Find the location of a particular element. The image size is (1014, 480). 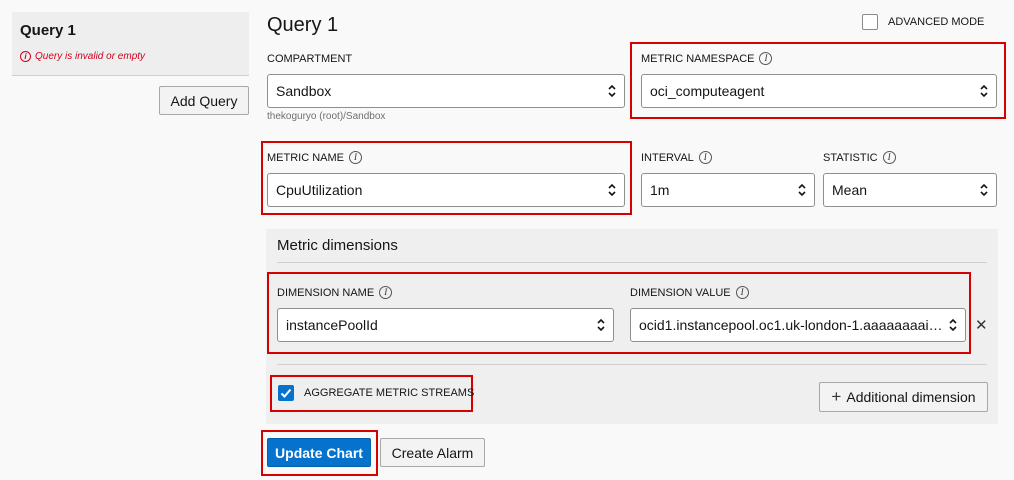

interval-select: 1m is located at coordinates (728, 190).